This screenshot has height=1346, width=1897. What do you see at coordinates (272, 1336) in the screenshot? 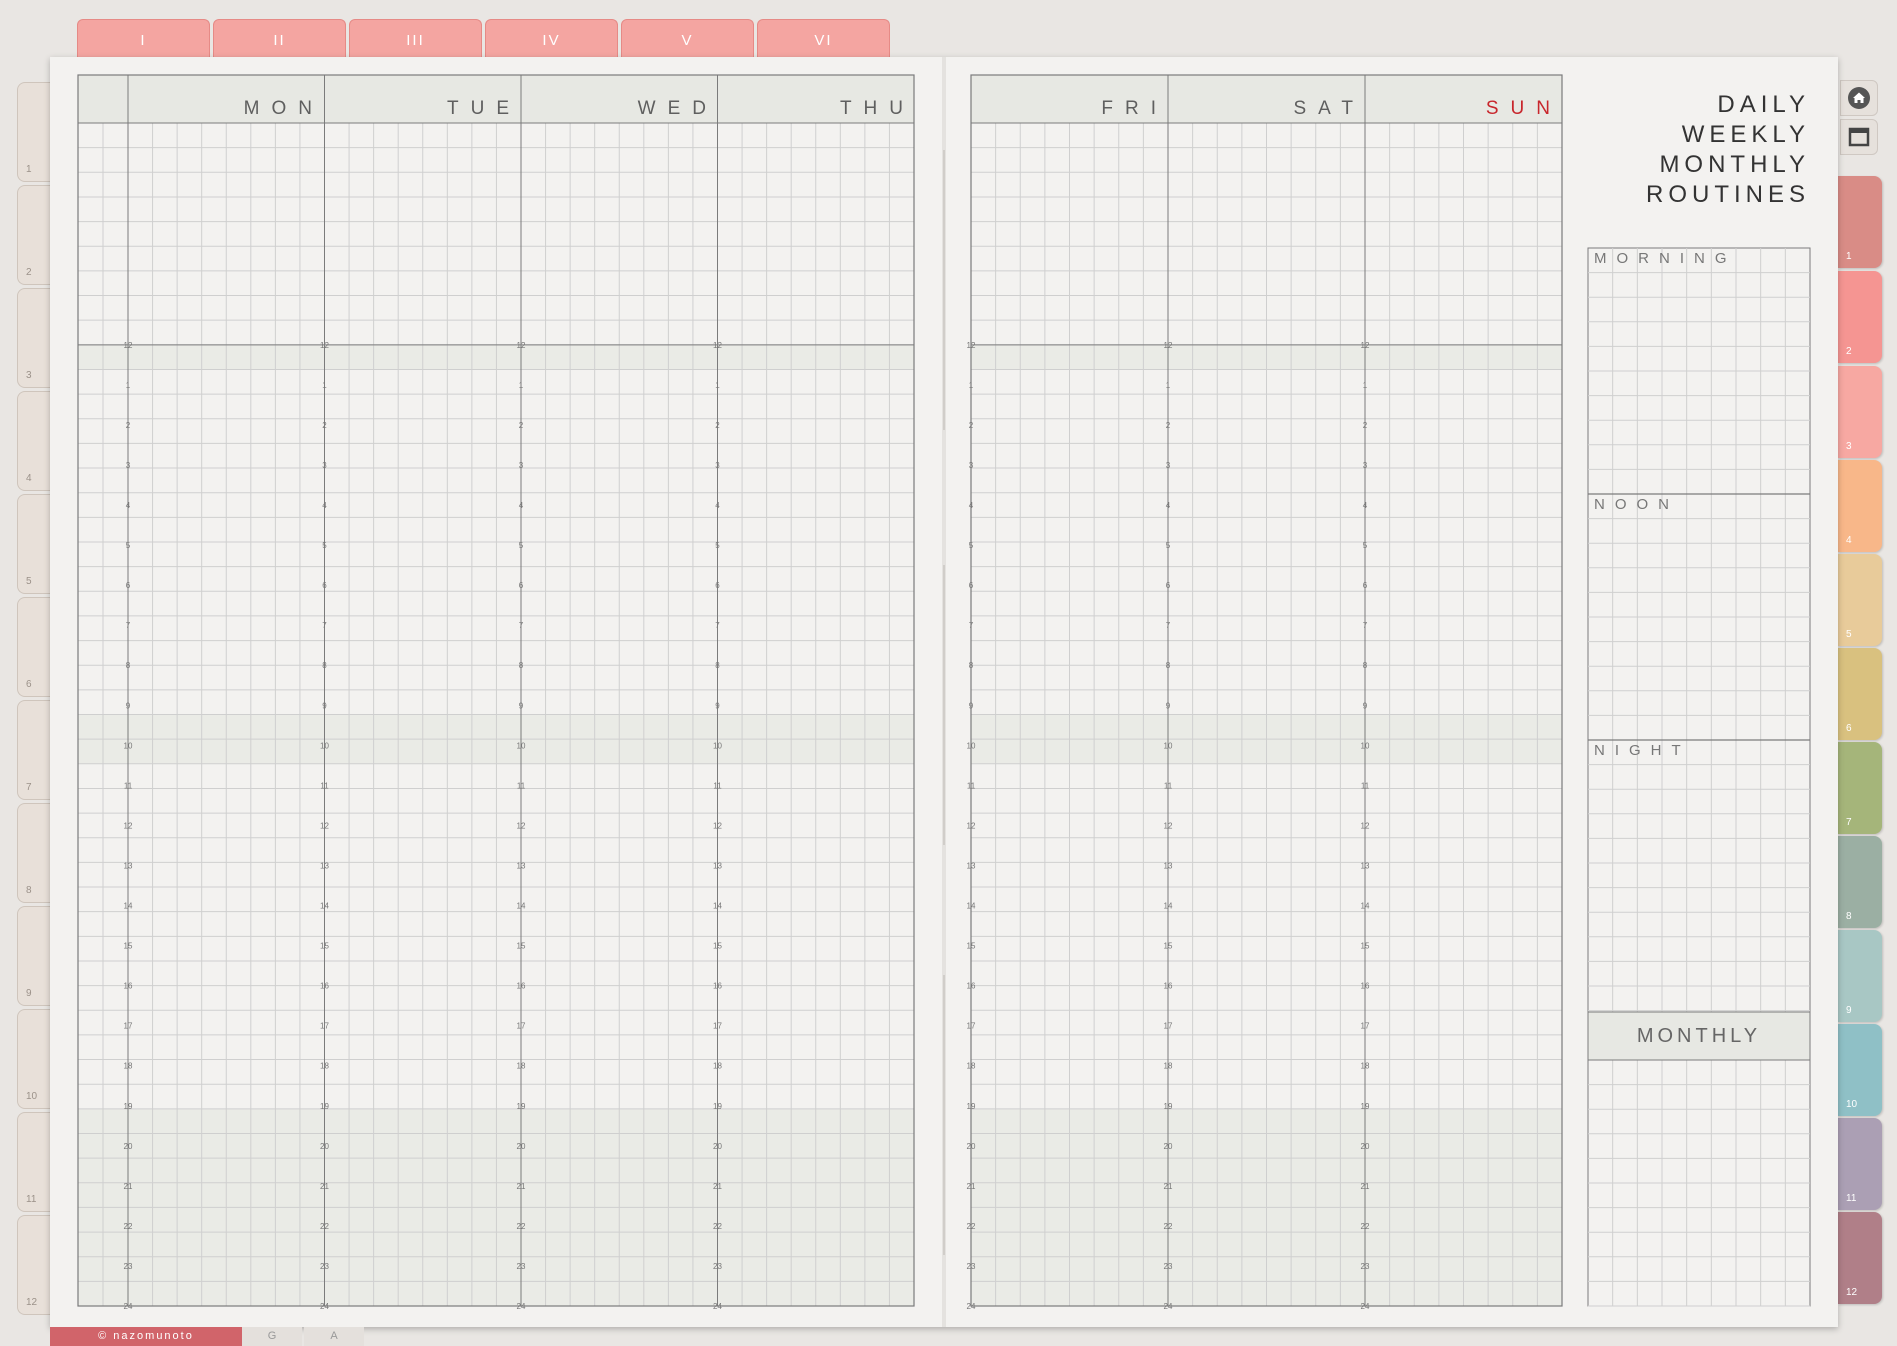
I see `footer-tab-g: G` at bounding box center [272, 1336].